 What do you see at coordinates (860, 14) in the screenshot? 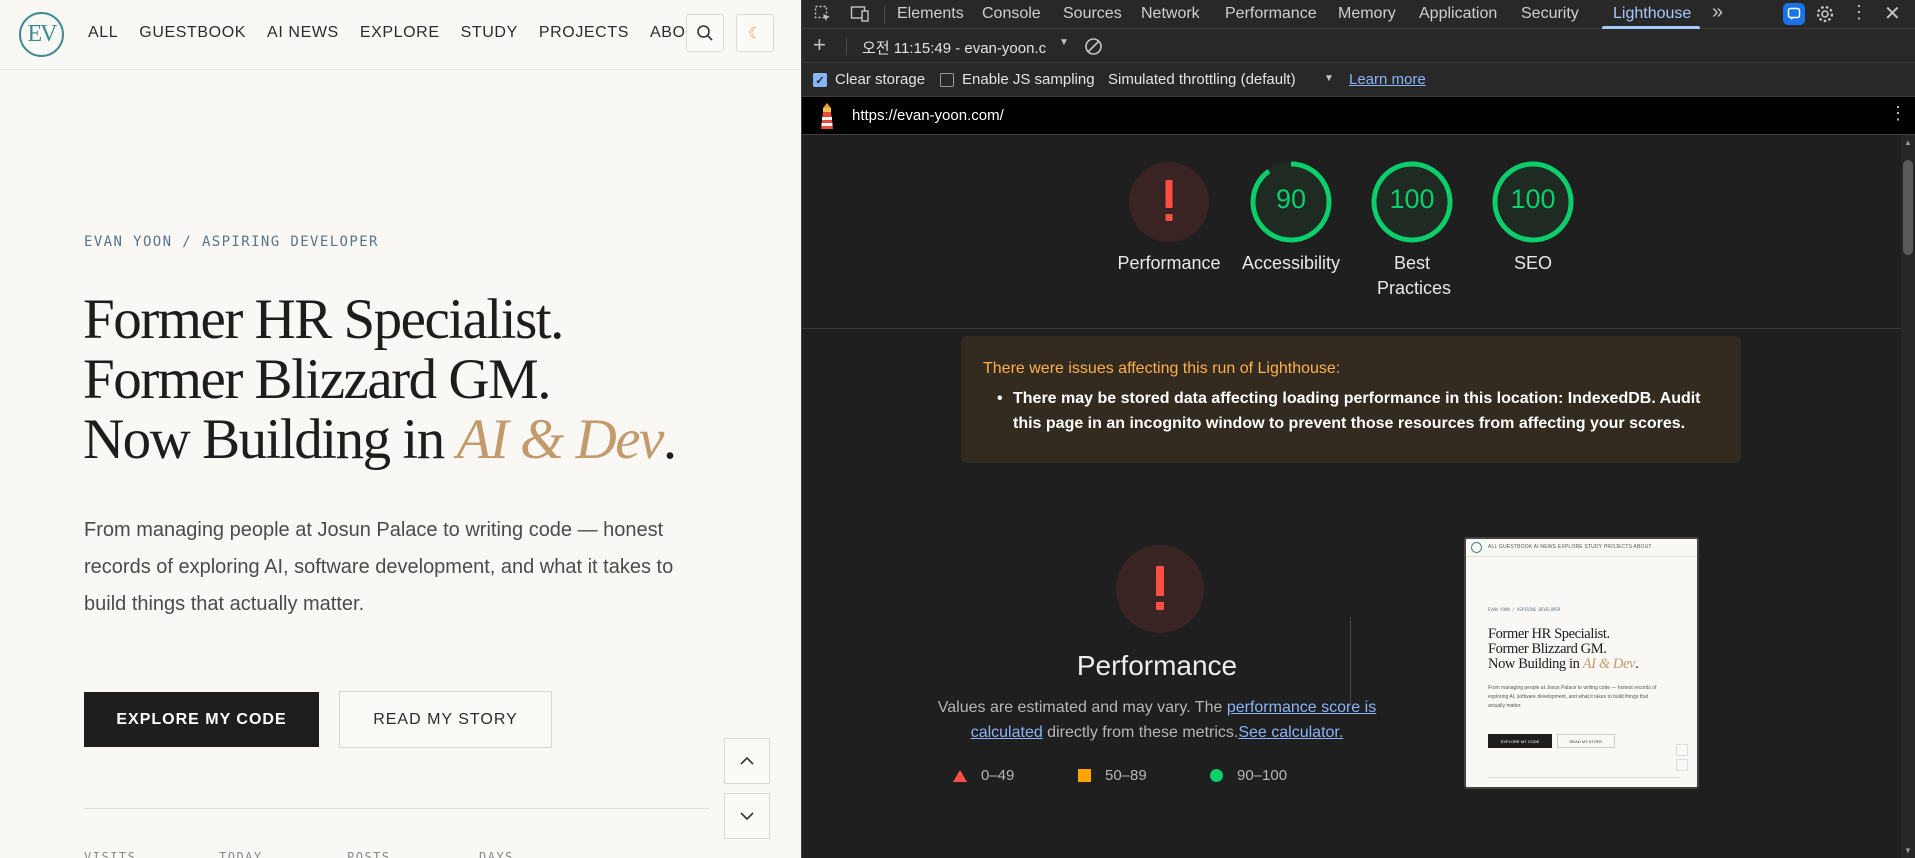
I see `device-toolbar-icon` at bounding box center [860, 14].